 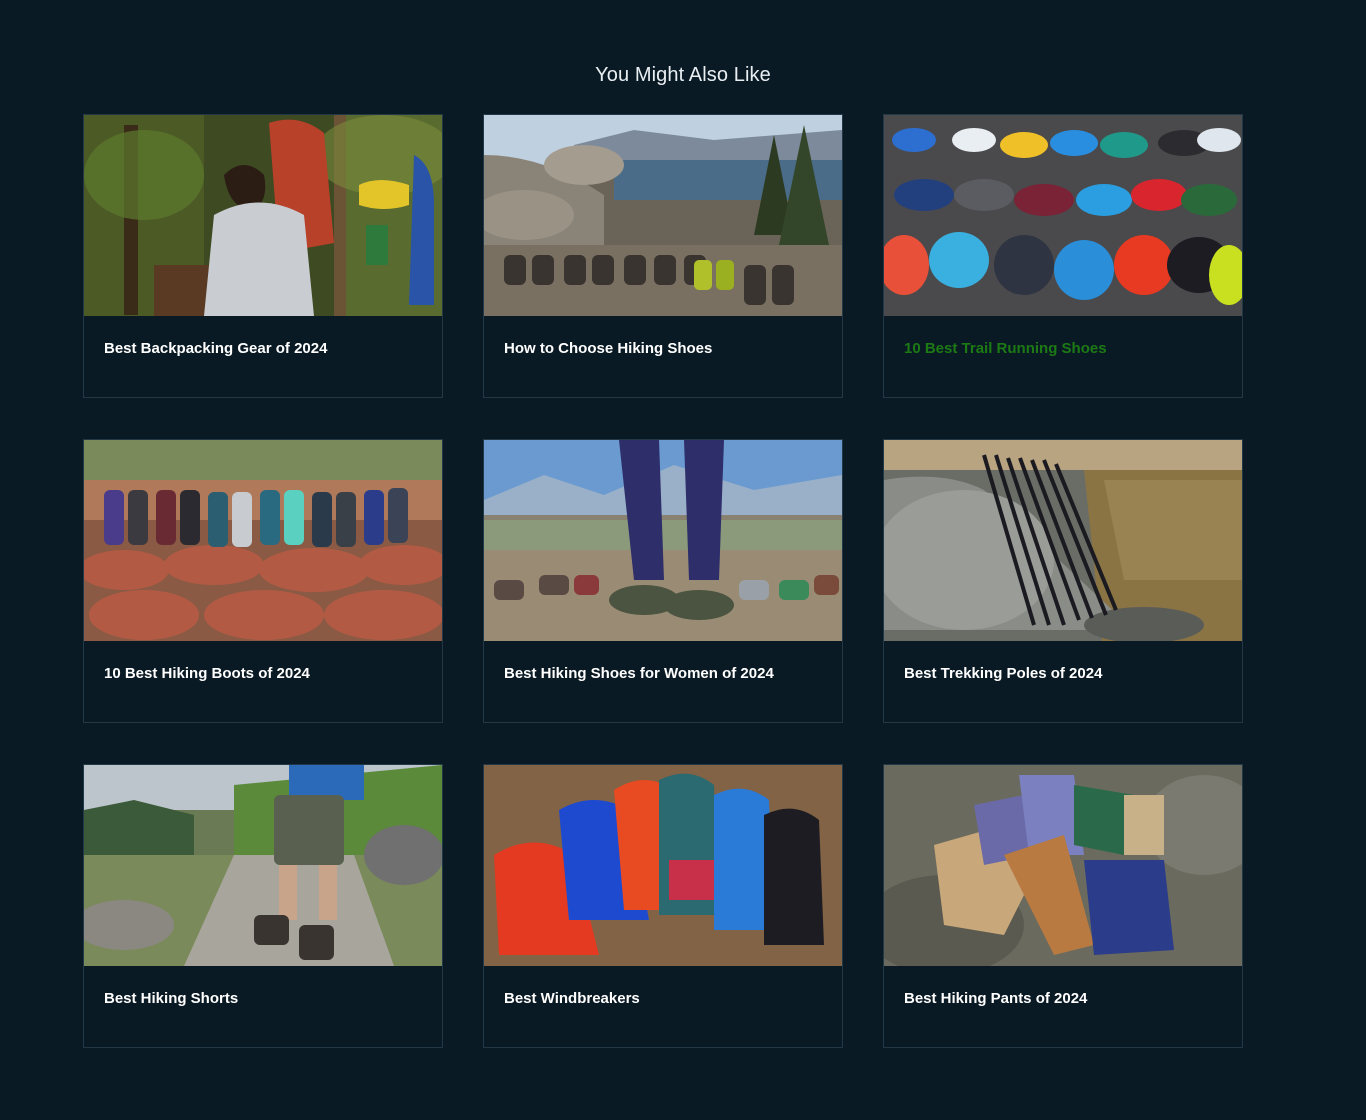 I want to click on article-card: How to Choose Hiking Shoes, so click(x=663, y=256).